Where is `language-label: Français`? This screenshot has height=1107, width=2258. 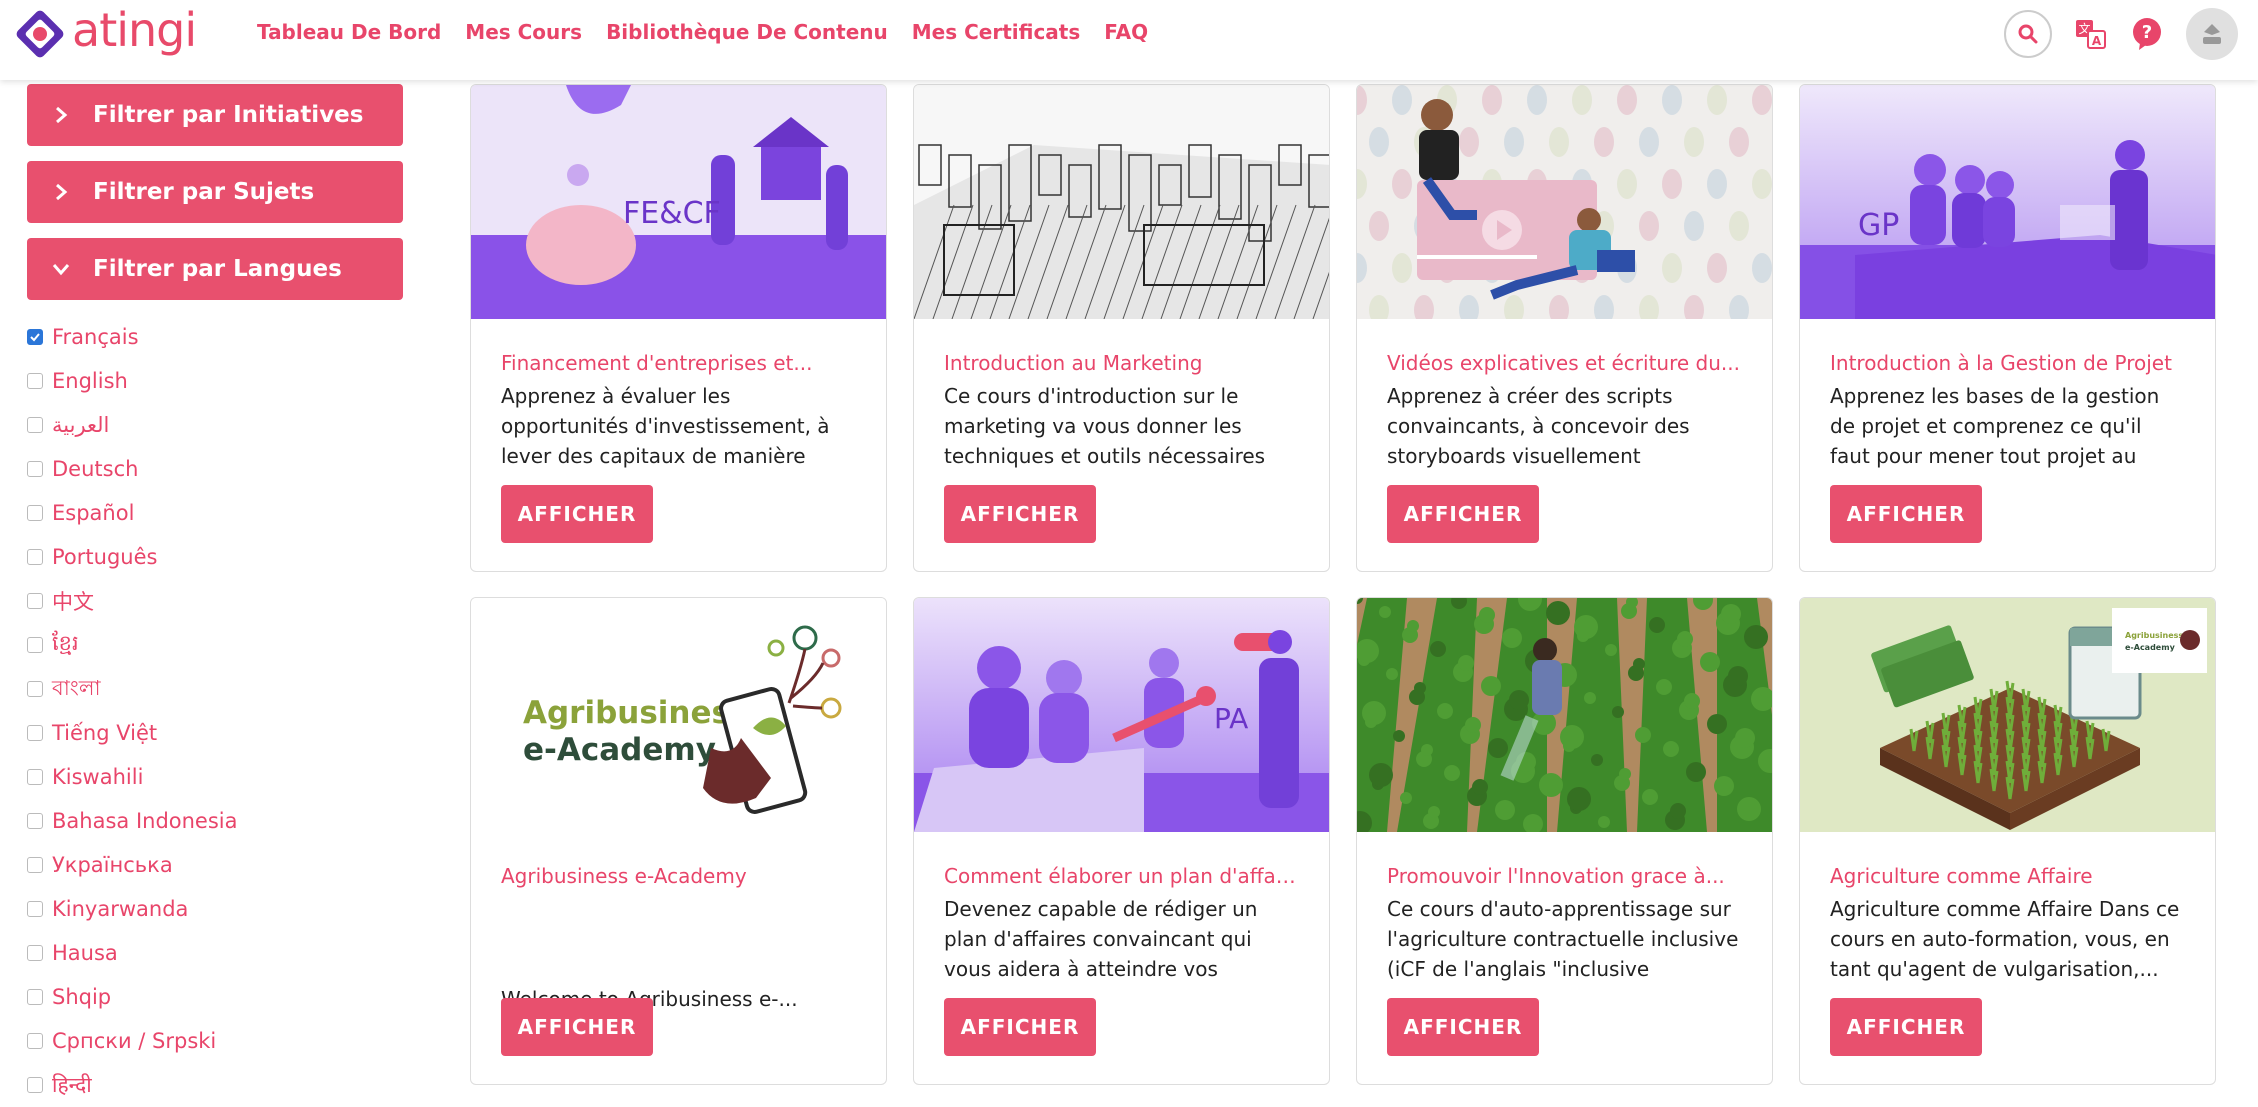 language-label: Français is located at coordinates (95, 337).